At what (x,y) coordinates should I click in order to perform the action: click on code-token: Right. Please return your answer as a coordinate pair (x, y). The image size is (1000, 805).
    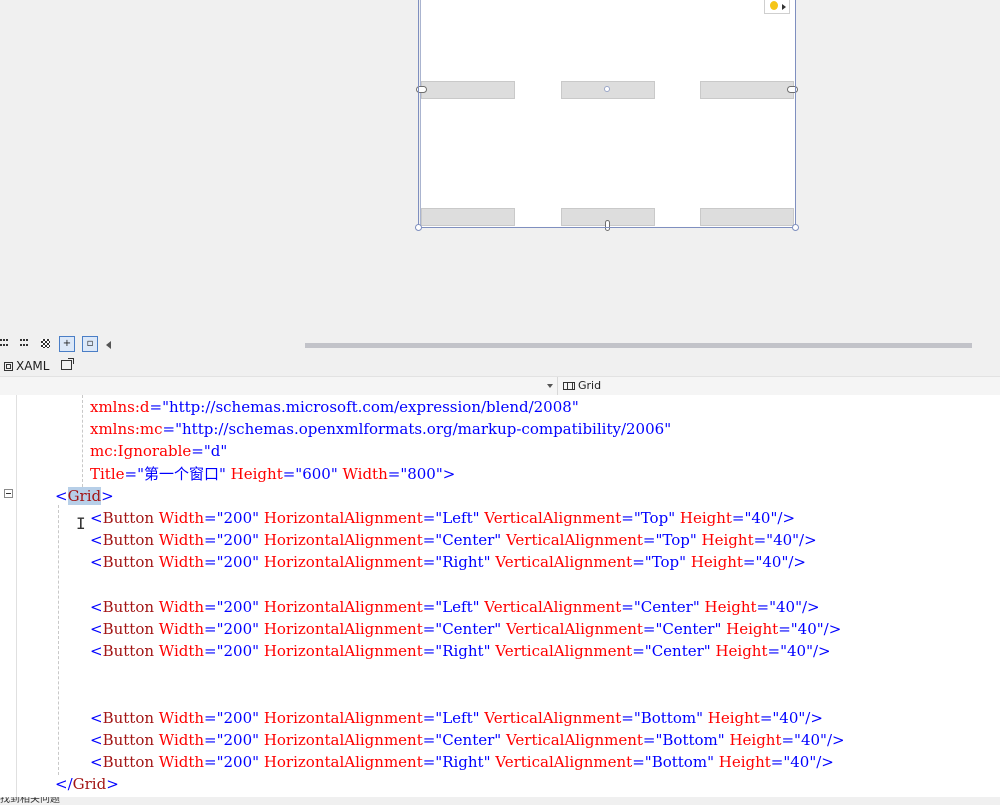
    Looking at the image, I should click on (463, 562).